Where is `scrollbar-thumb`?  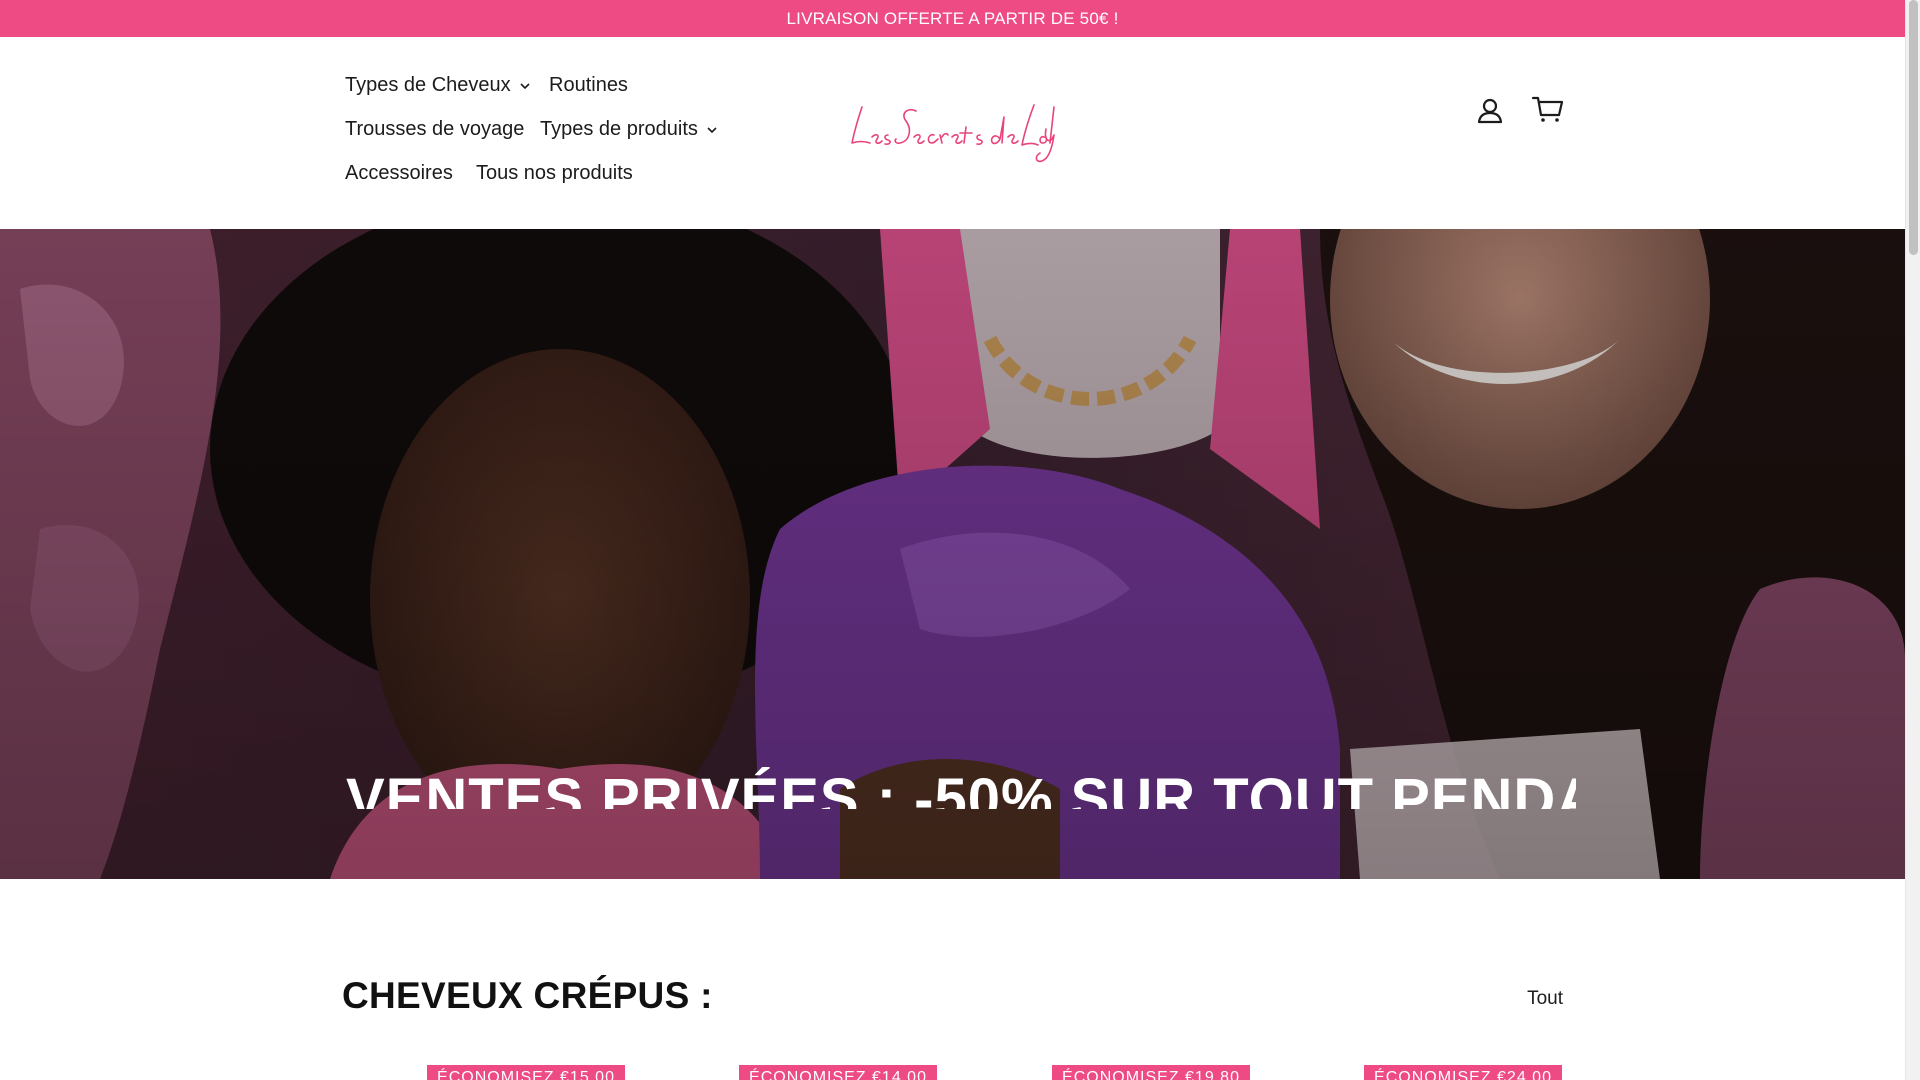
scrollbar-thumb is located at coordinates (1913, 127).